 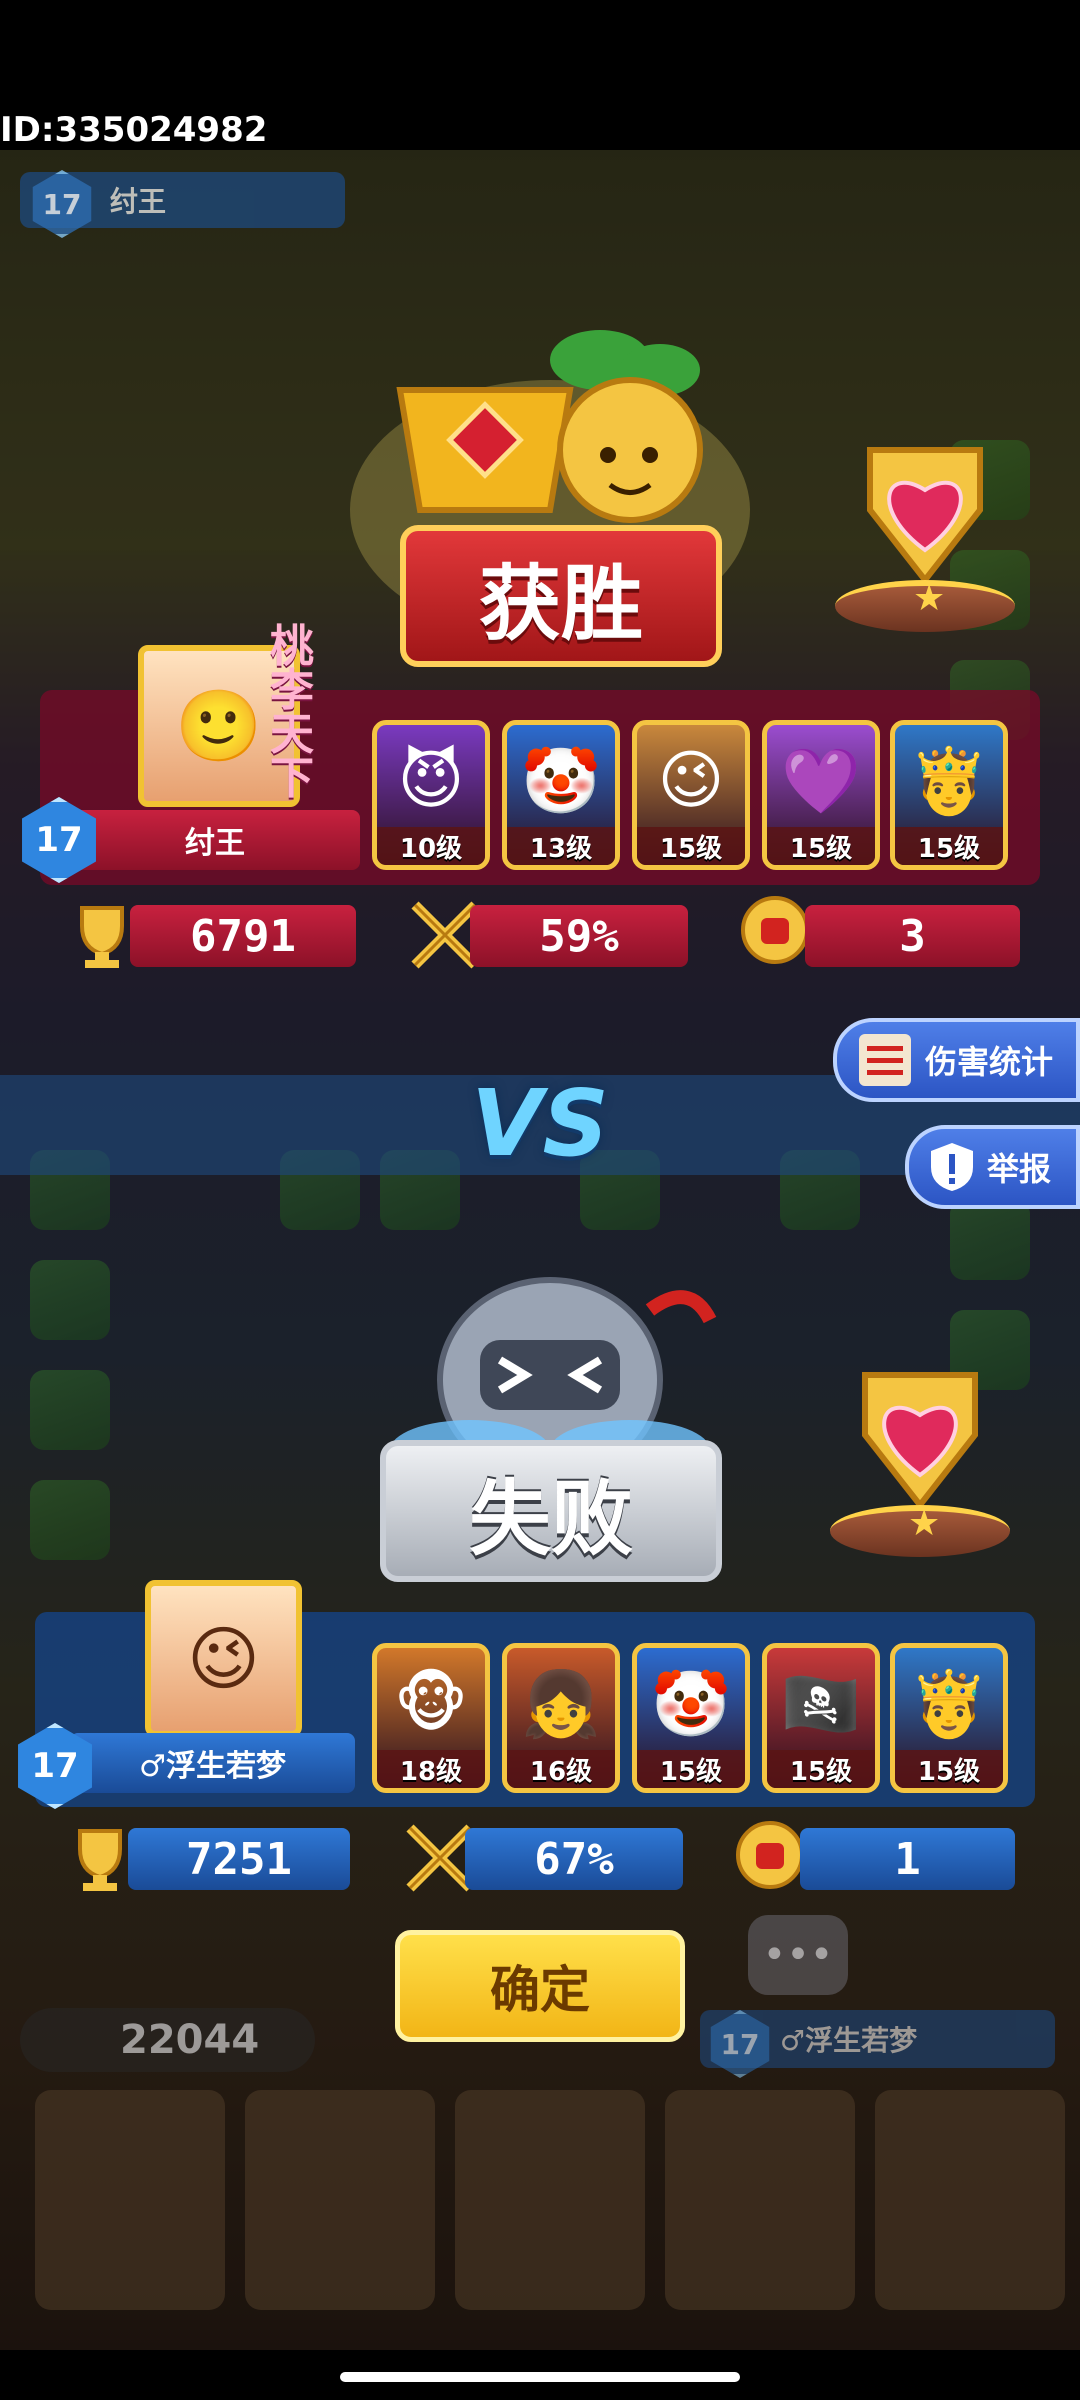 What do you see at coordinates (243, 936) in the screenshot?
I see `winner-trophy-count: 6791` at bounding box center [243, 936].